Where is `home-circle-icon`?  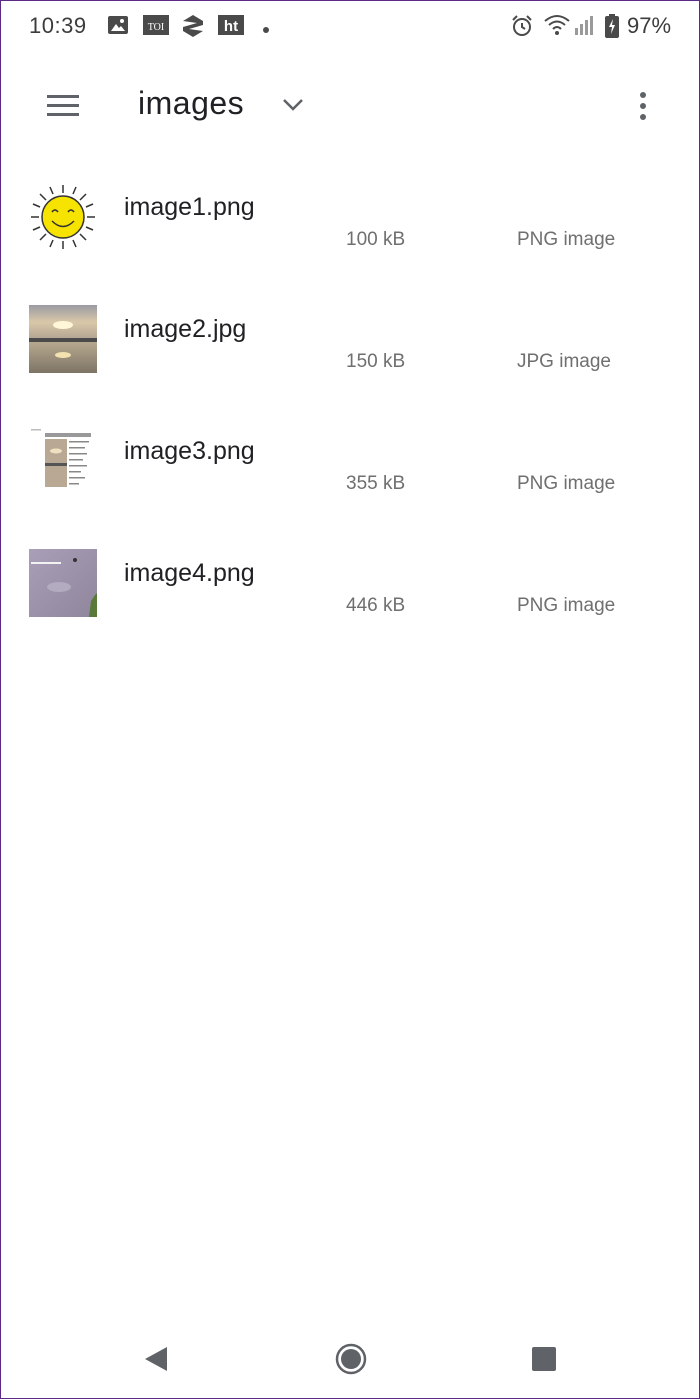
home-circle-icon is located at coordinates (351, 1359).